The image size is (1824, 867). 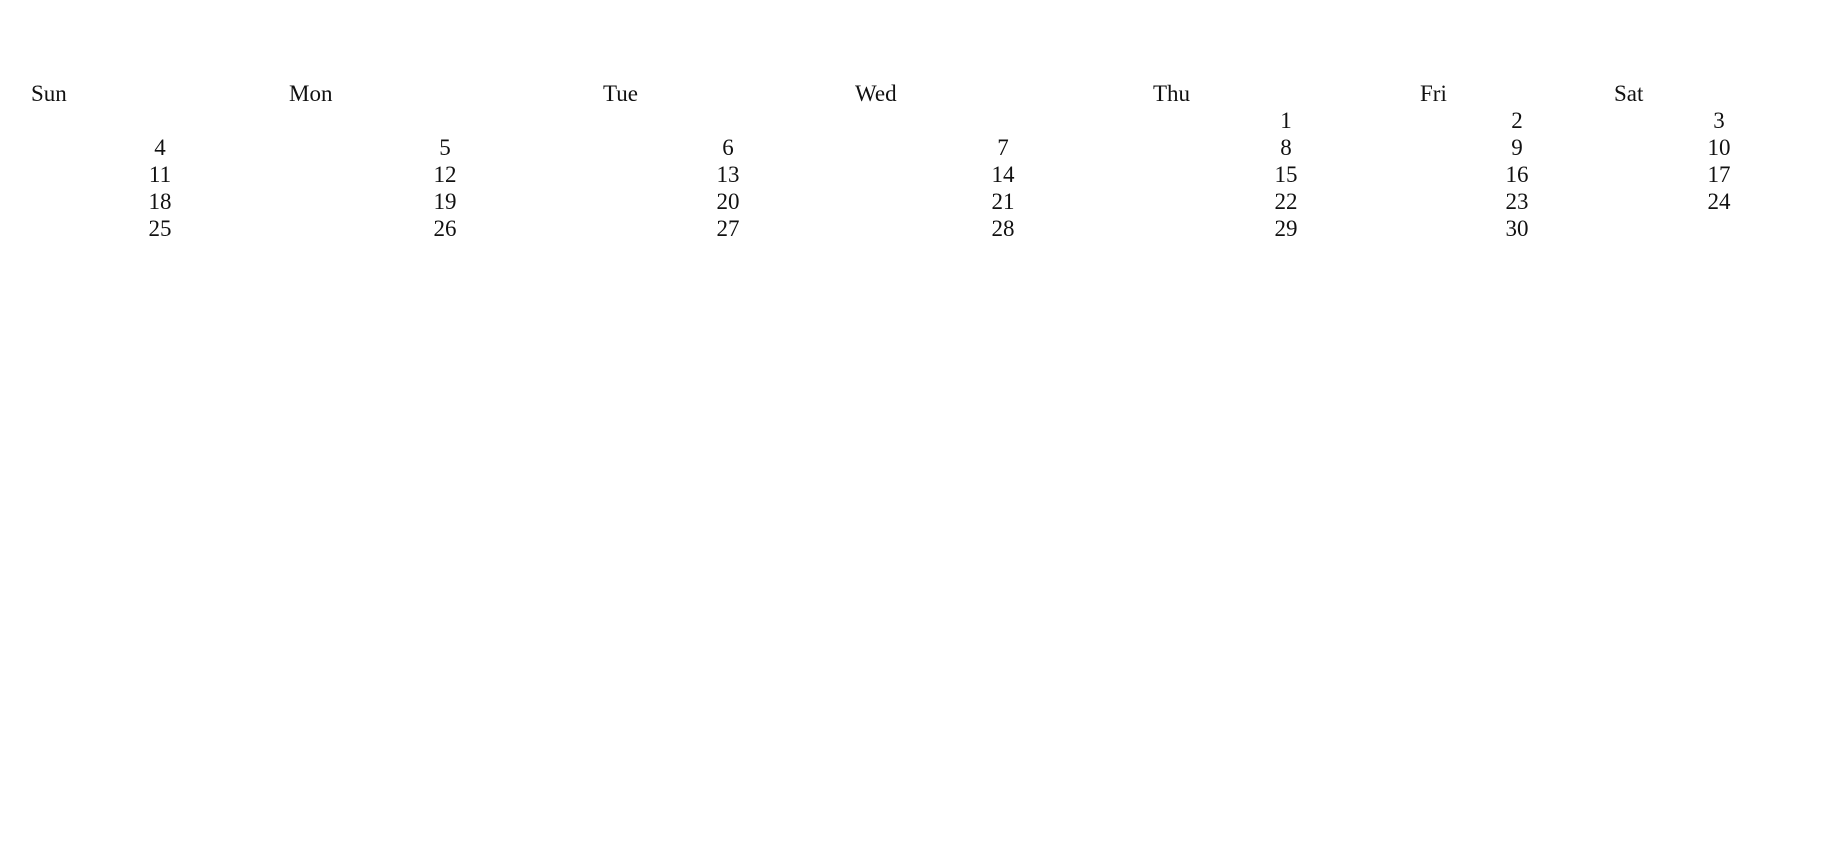 I want to click on date-cell-sun: 4, so click(x=160, y=147).